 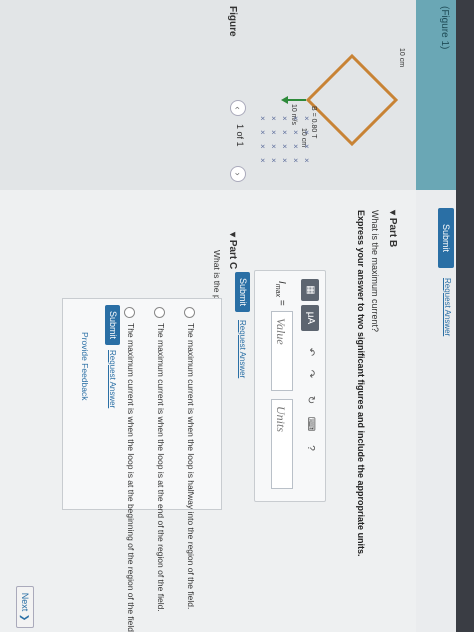 What do you see at coordinates (242, 292) in the screenshot?
I see `part-b-submit-button: Submit` at bounding box center [242, 292].